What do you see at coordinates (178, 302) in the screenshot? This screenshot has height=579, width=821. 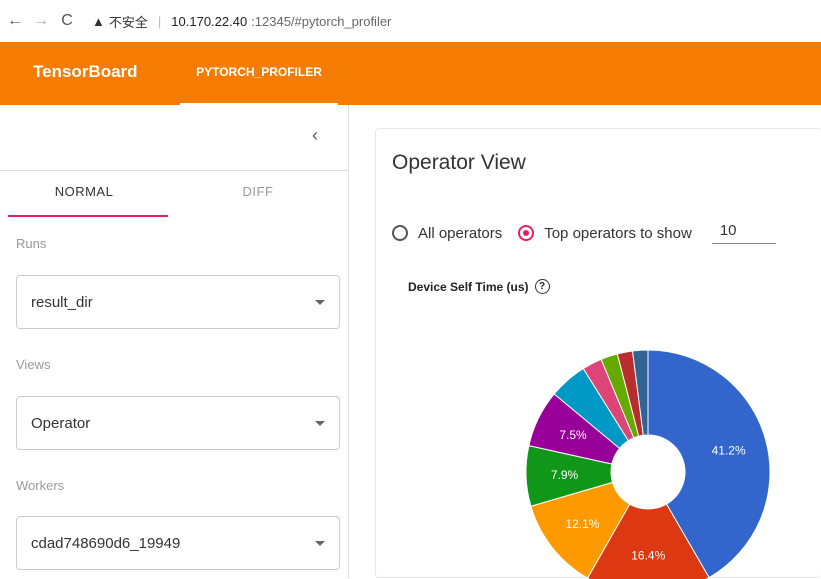 I see `runs-select: result_dir` at bounding box center [178, 302].